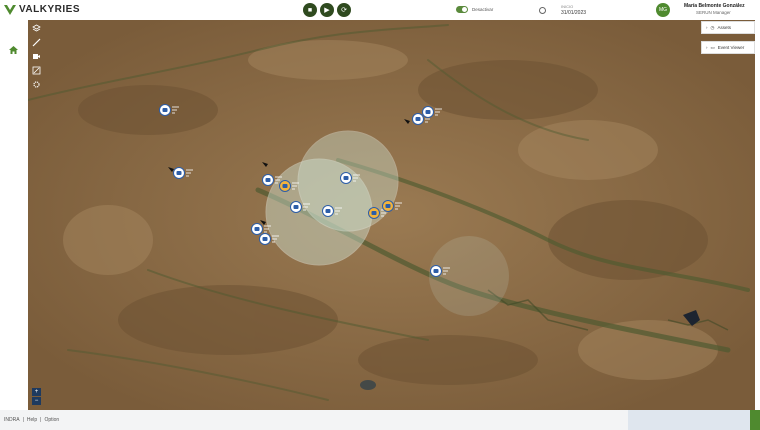 The width and height of the screenshot is (760, 430). What do you see at coordinates (574, 13) in the screenshot?
I see `date-value: 31/01/2023` at bounding box center [574, 13].